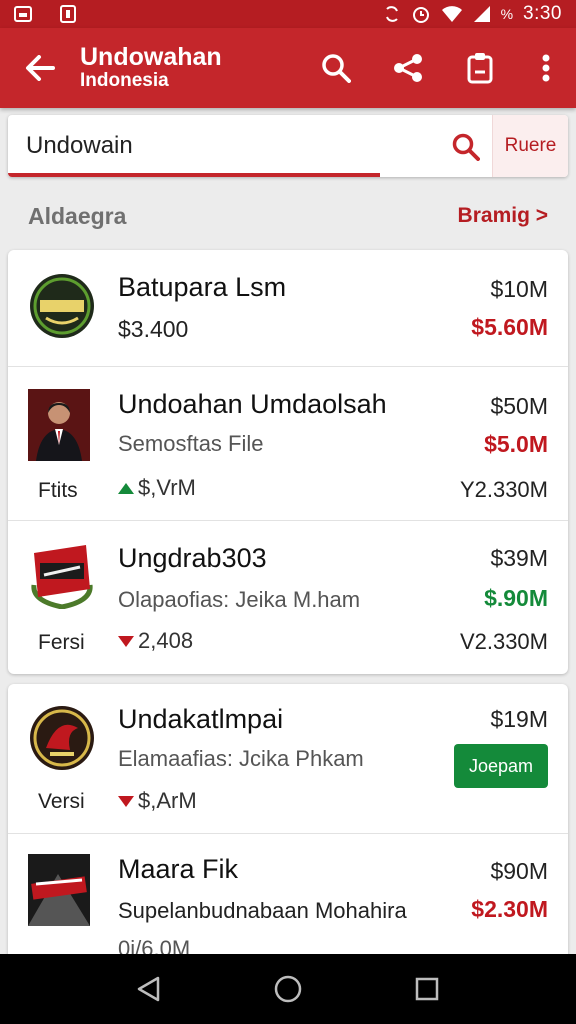  Describe the element at coordinates (501, 766) in the screenshot. I see `open-button: Joepam` at that location.